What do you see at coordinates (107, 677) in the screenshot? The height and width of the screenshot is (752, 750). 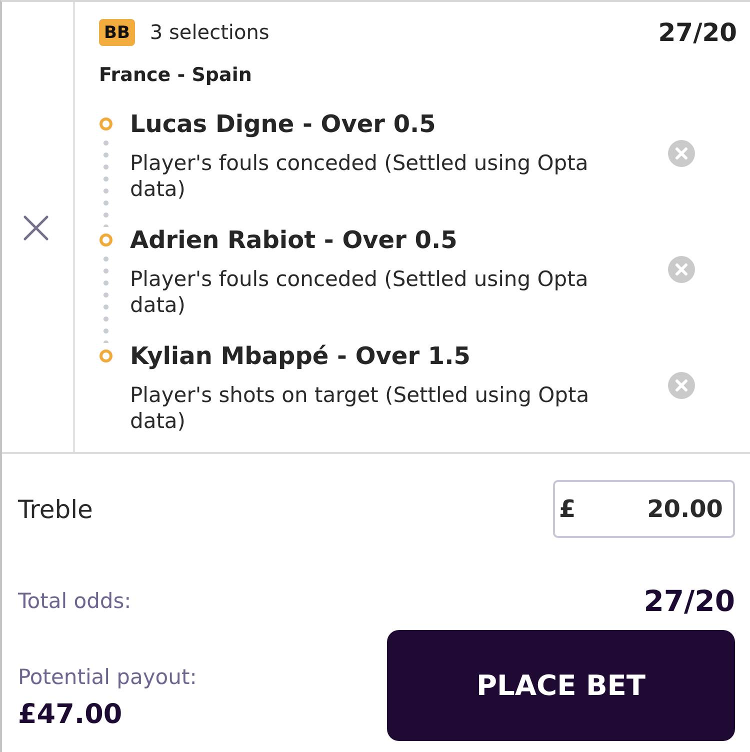 I see `payout-label: Potential payout:` at bounding box center [107, 677].